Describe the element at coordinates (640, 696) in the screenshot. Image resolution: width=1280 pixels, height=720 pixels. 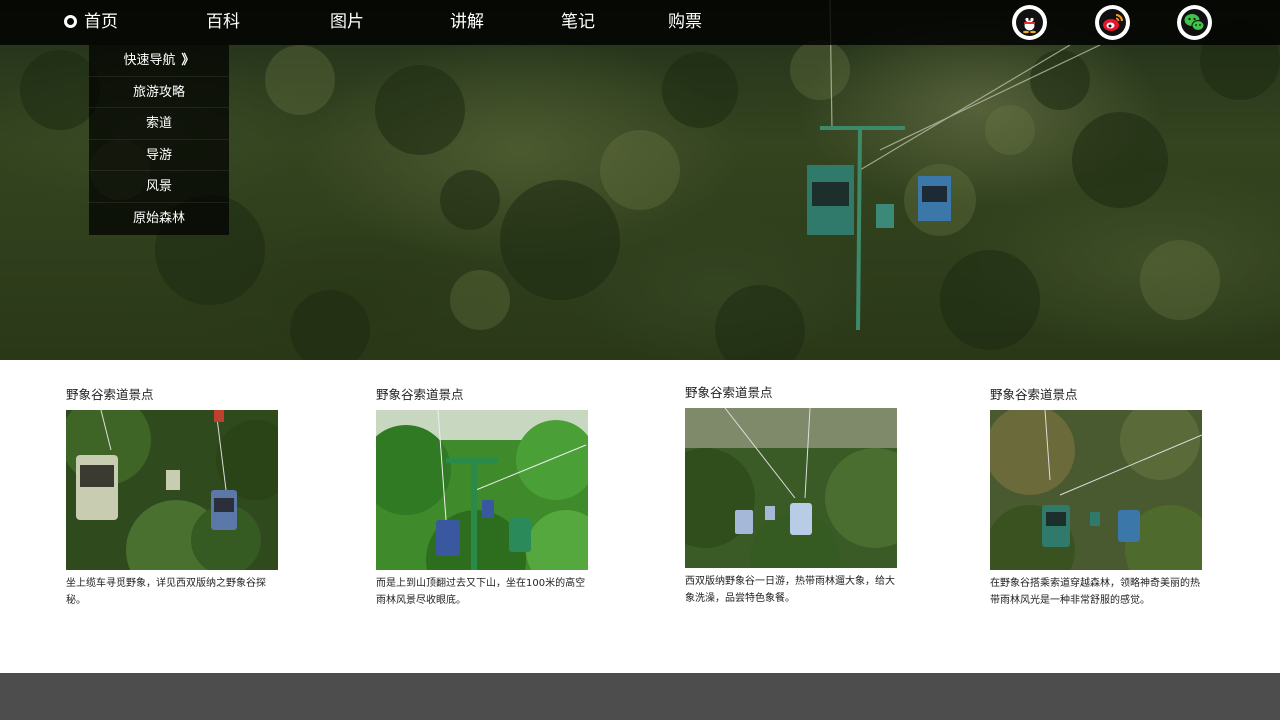
I see `footer` at that location.